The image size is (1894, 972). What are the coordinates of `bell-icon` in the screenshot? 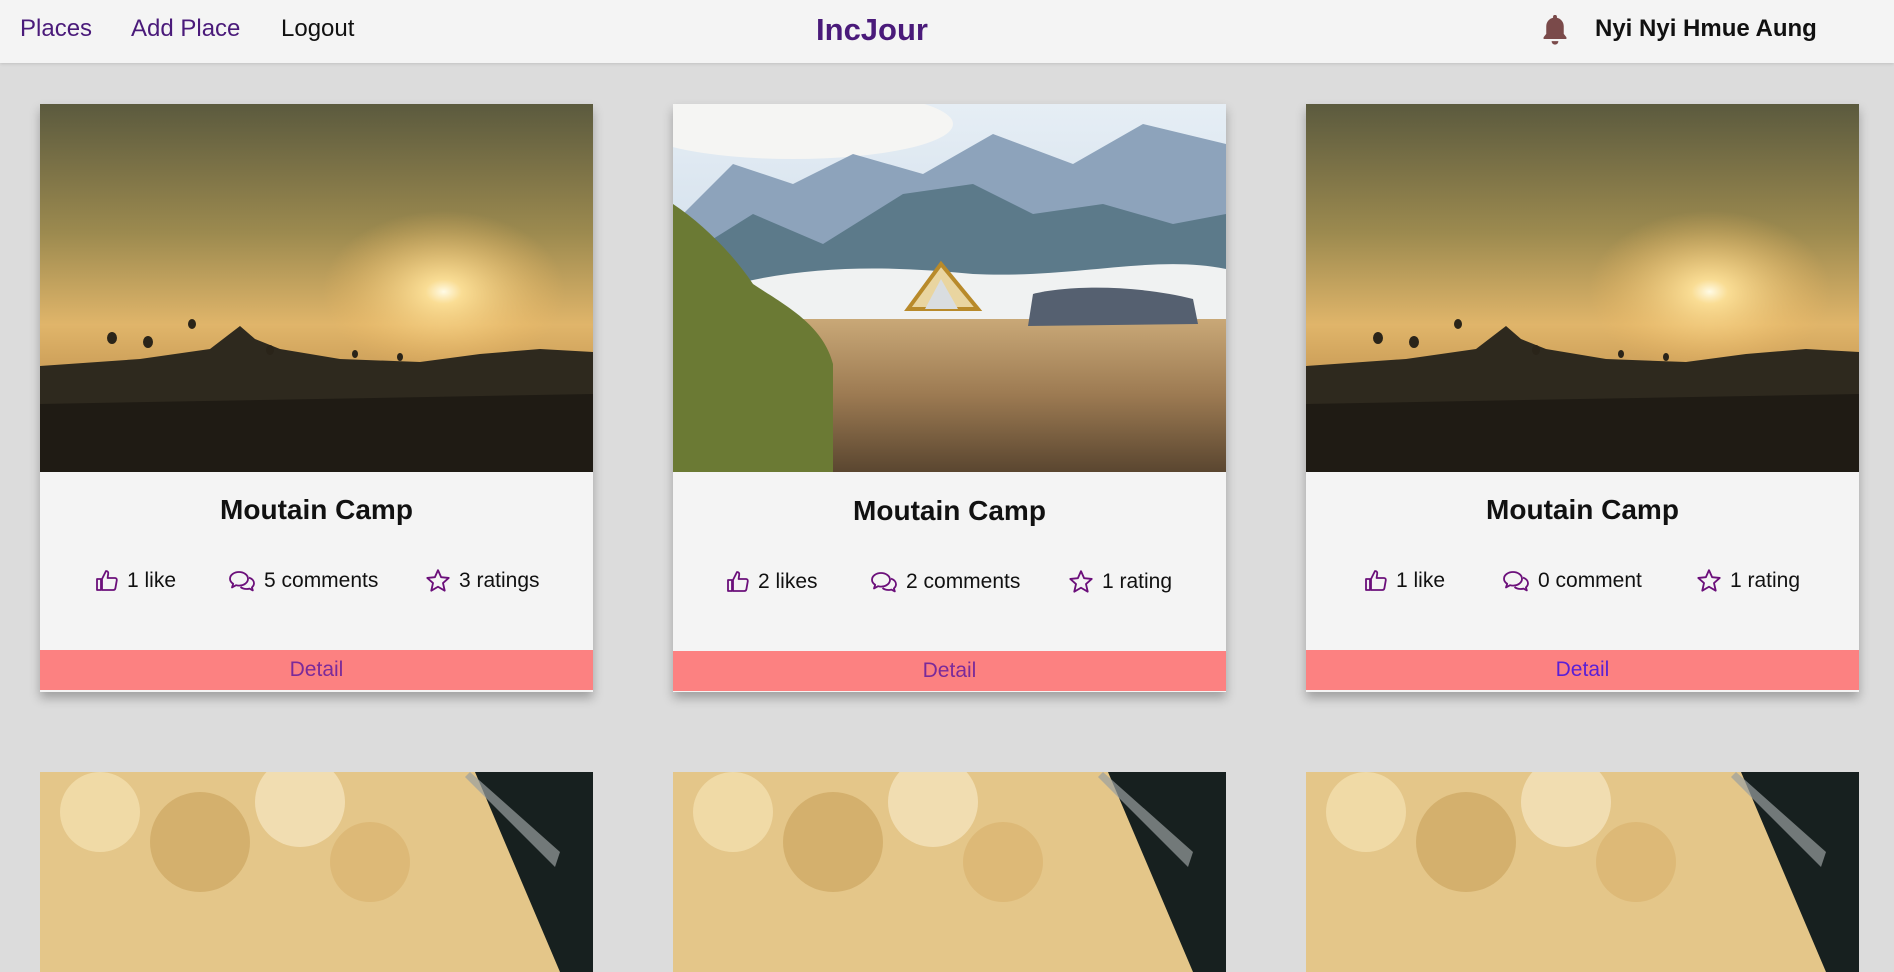 It's located at (1555, 30).